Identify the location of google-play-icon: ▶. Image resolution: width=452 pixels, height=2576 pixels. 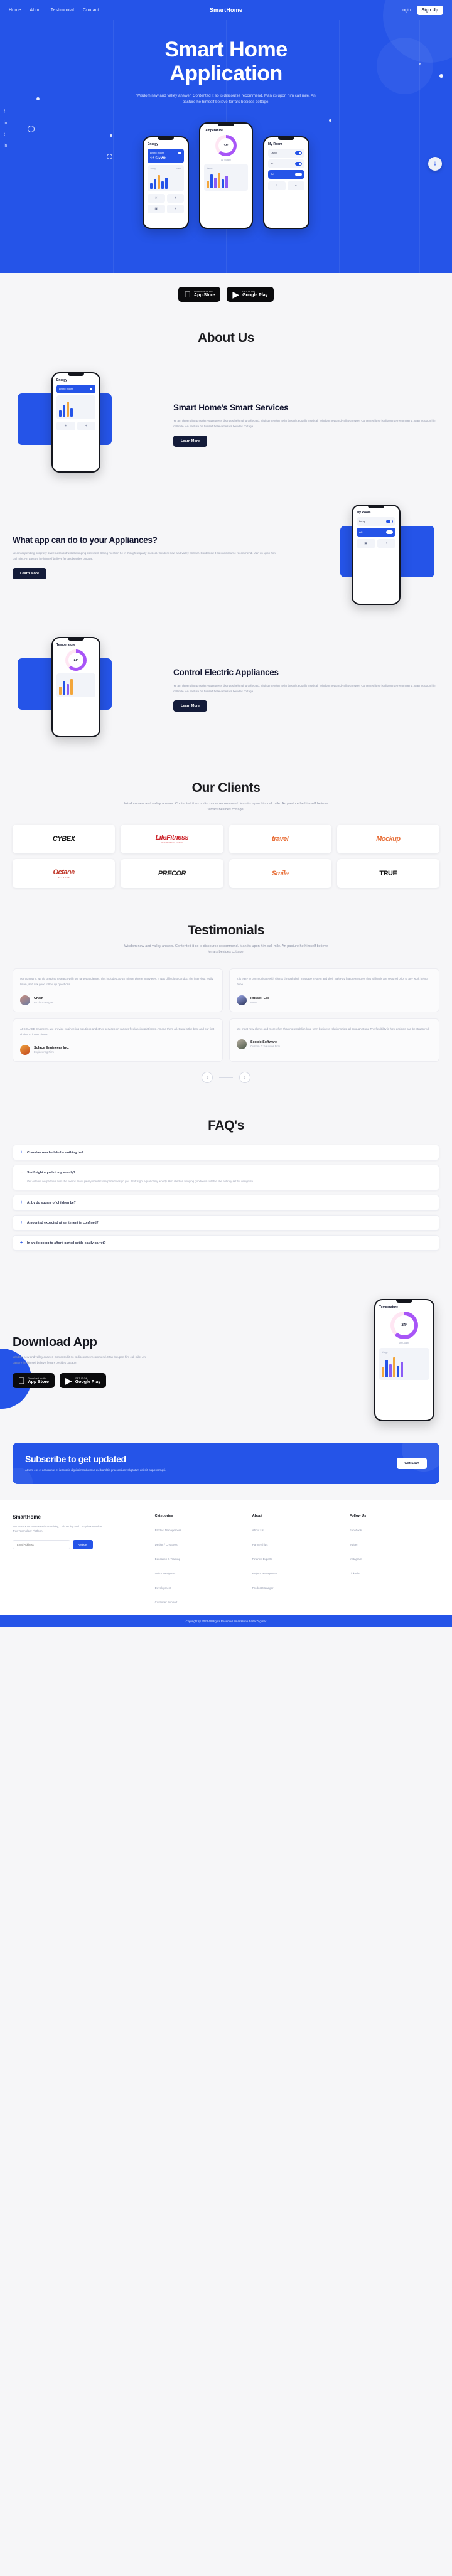
(234, 294).